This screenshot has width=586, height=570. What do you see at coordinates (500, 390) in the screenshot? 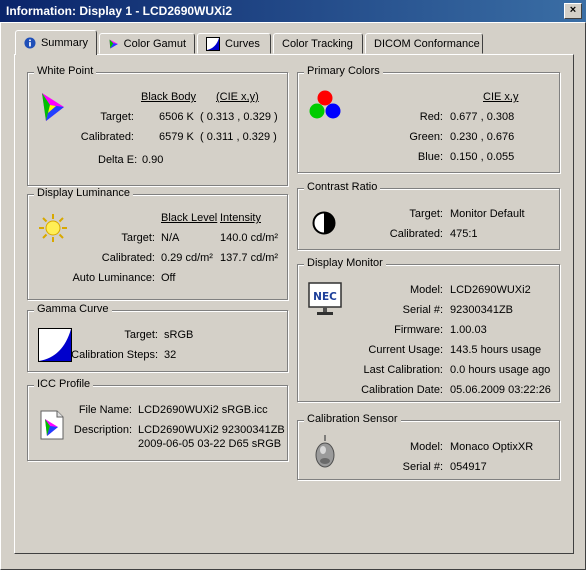
I see `monitor-caldate-value: 05.06.2009 03:22:26` at bounding box center [500, 390].